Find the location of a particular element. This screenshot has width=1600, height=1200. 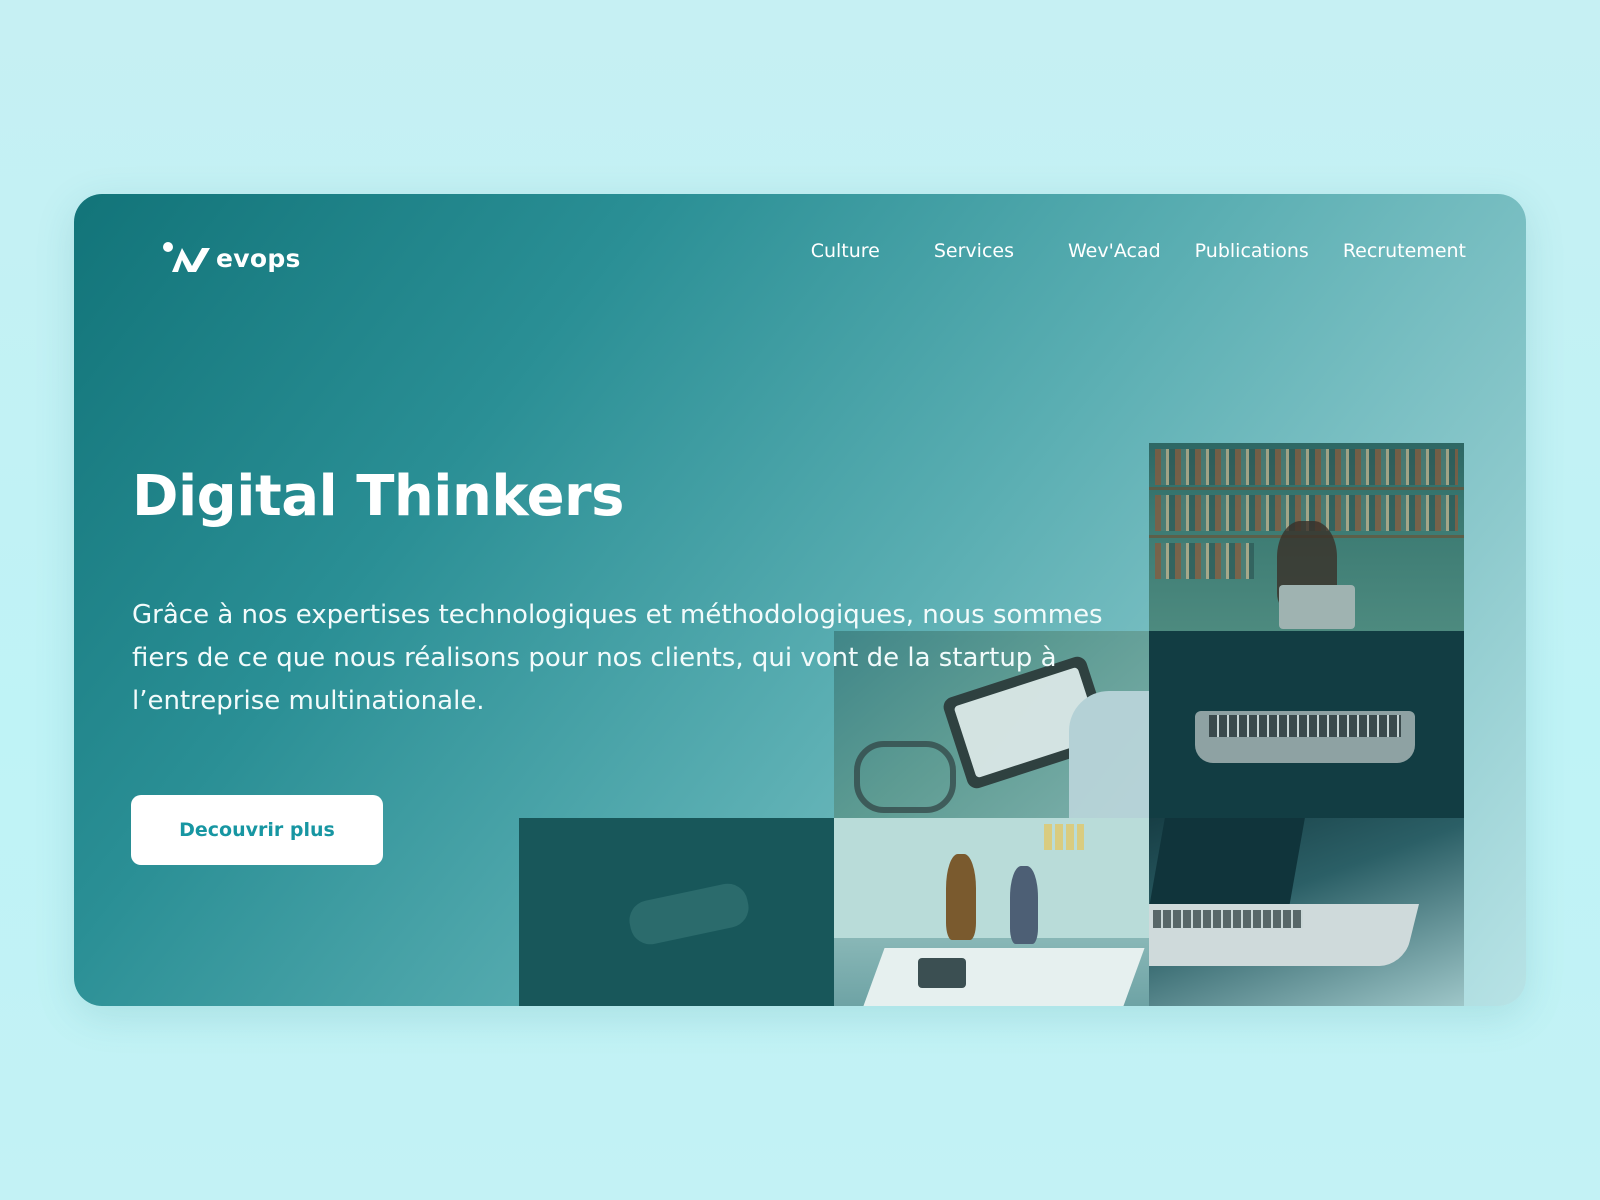

whiteboard-shape is located at coordinates (991, 878).